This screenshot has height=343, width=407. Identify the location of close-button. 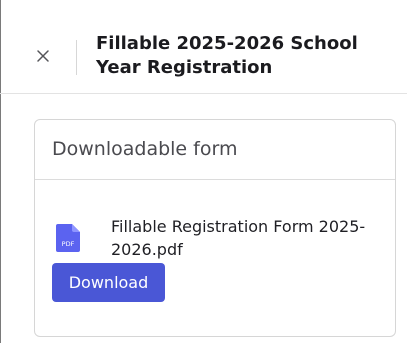
(43, 56).